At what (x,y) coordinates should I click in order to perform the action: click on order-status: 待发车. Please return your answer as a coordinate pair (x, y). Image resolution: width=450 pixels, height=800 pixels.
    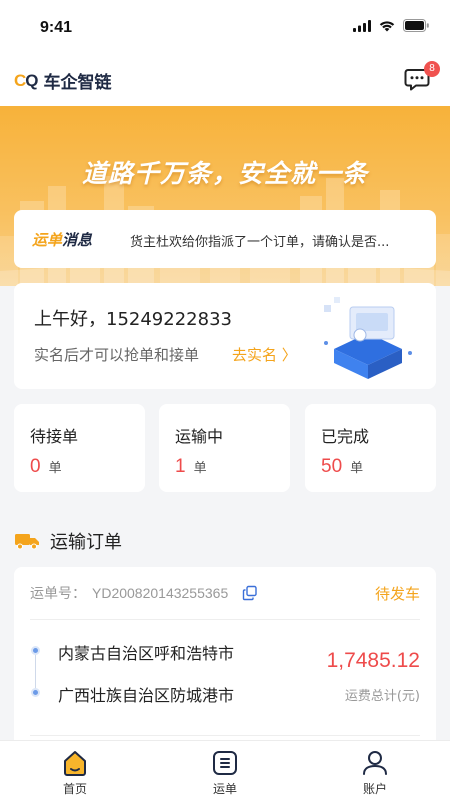
    Looking at the image, I should click on (397, 594).